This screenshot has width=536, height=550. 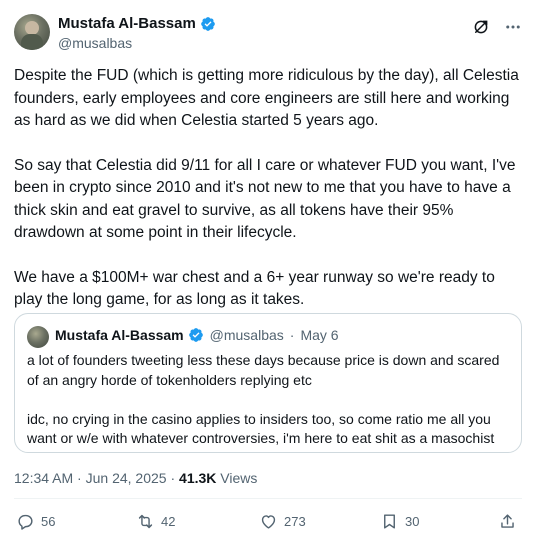 I want to click on share-button, so click(x=507, y=521).